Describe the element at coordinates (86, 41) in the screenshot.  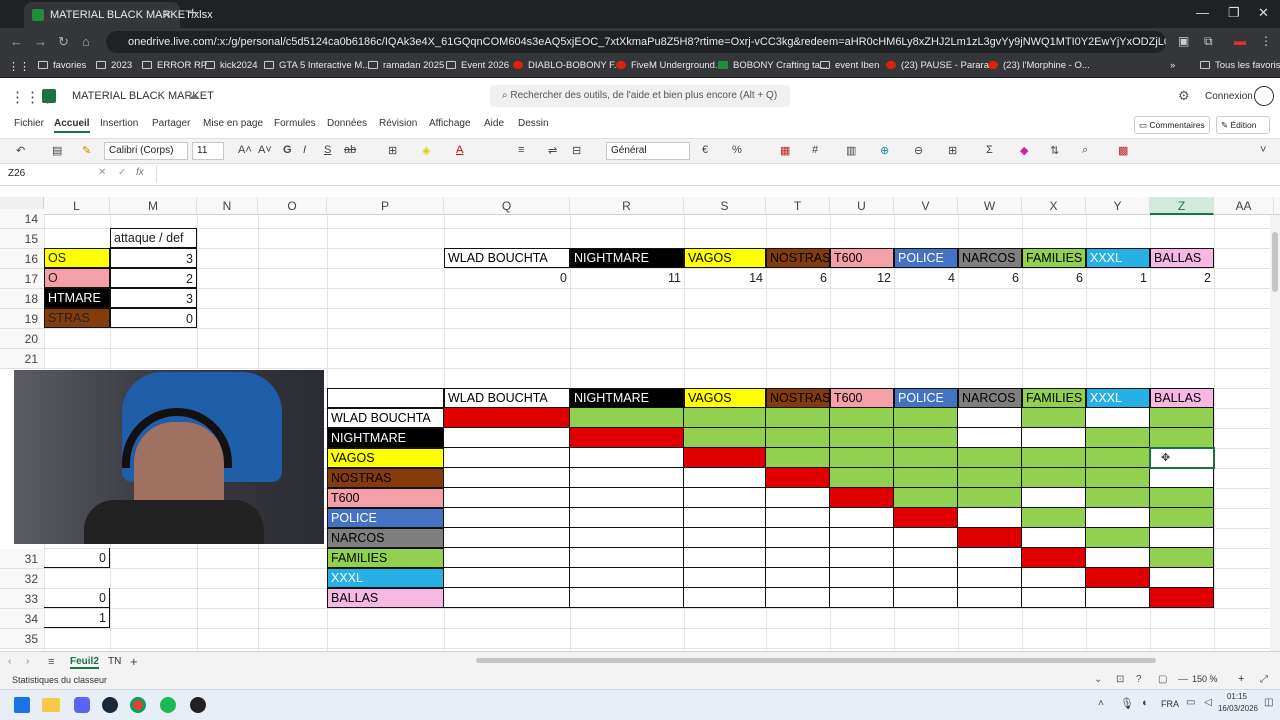
I see `home-icon: ⌂` at that location.